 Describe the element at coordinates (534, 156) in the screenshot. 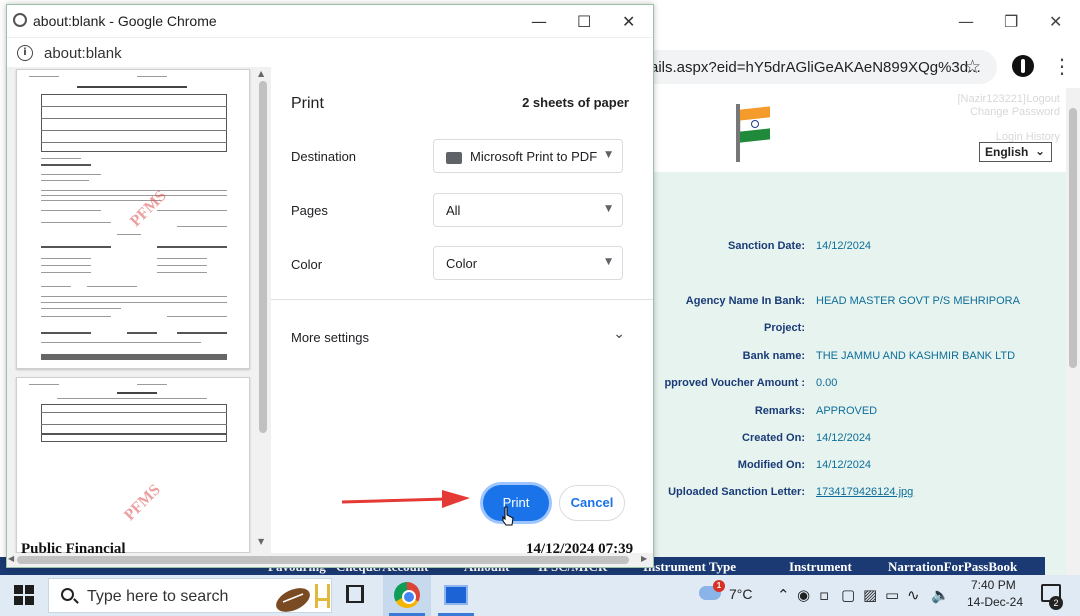

I see `destination-value: Microsoft Print to PDF` at that location.